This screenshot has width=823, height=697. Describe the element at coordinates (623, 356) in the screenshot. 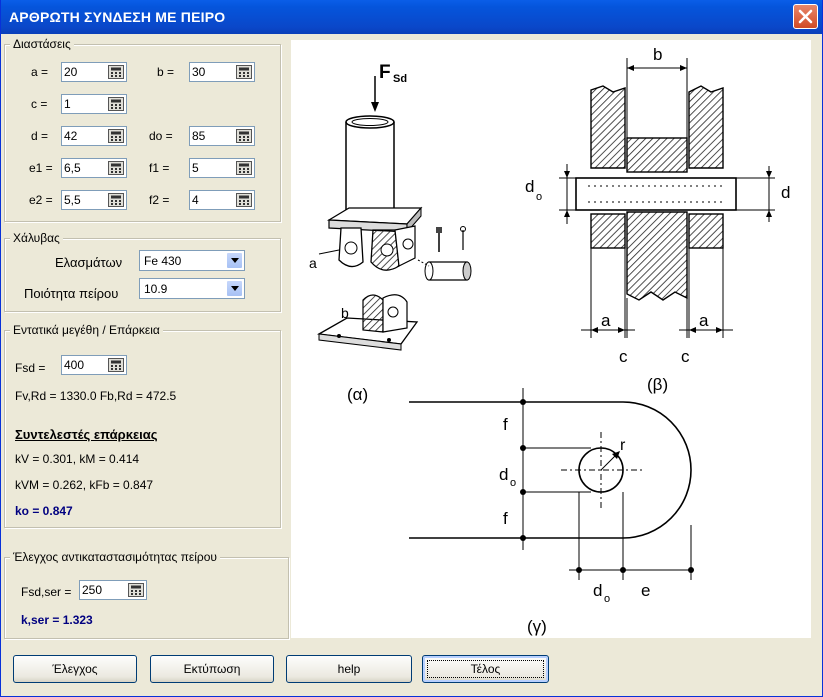

I see `c-label-left: c` at that location.